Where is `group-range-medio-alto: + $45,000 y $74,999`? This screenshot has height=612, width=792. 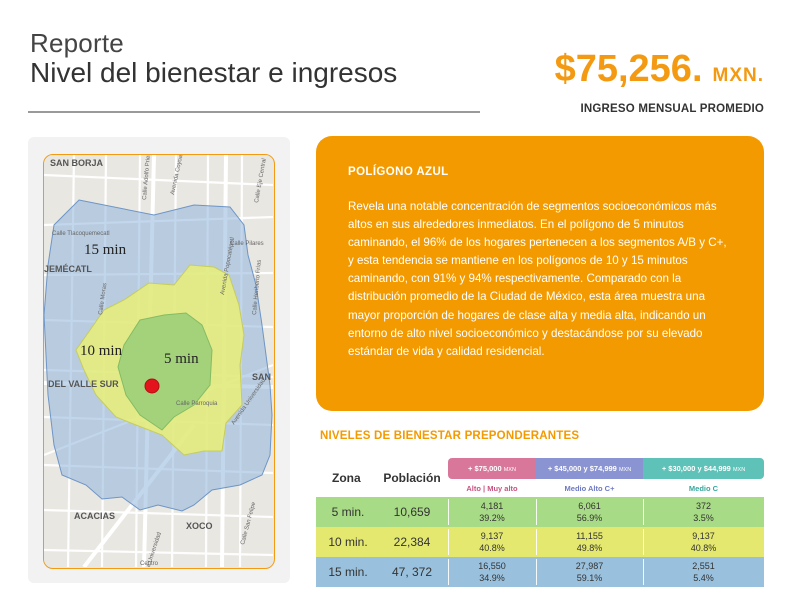
group-range-medio-alto: + $45,000 y $74,999 is located at coordinates (582, 468).